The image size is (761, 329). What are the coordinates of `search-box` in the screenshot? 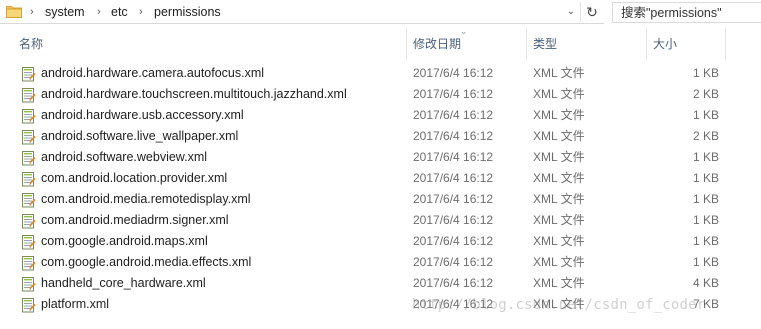 It's located at (686, 12).